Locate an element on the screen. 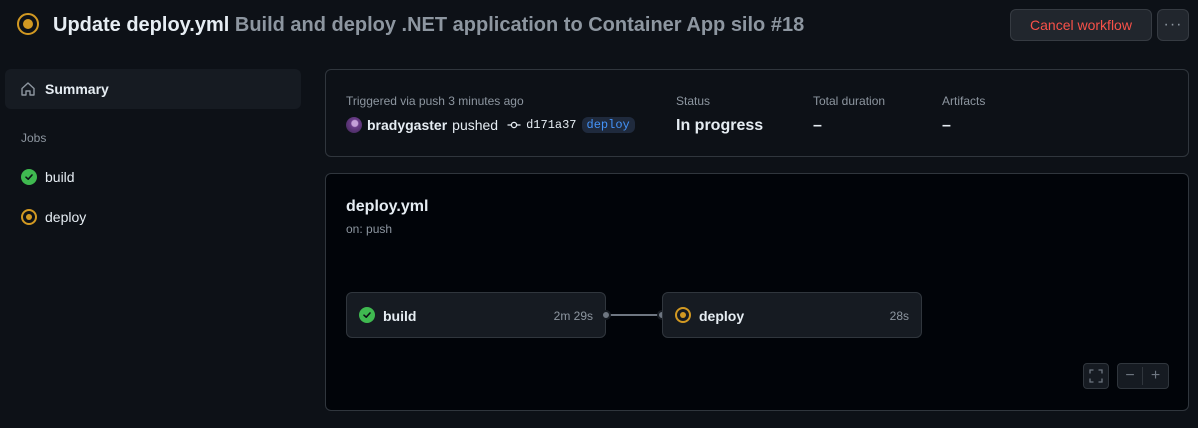 The image size is (1198, 428). sidebar-item-label: deploy is located at coordinates (66, 217).